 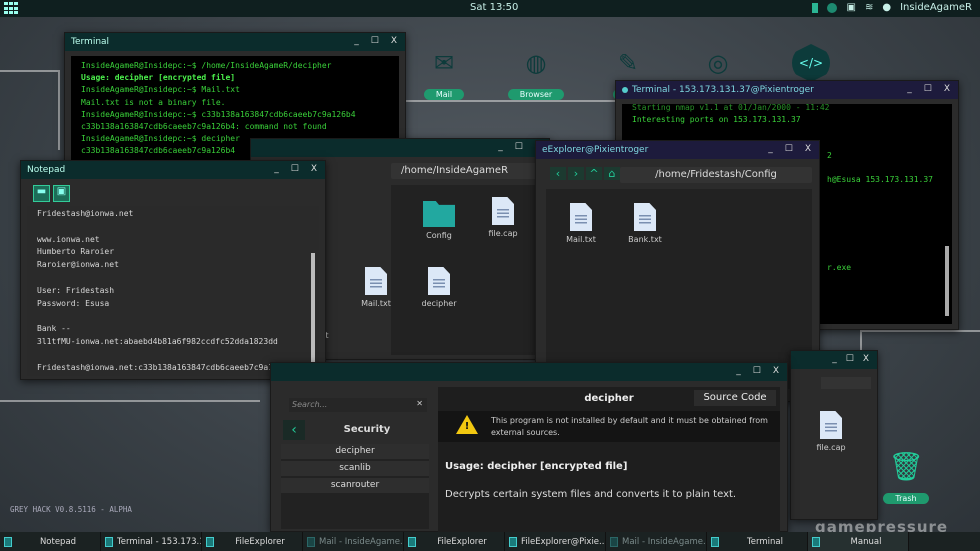 I want to click on text-line: Fridestash@ionwa.net, so click(x=85, y=213).